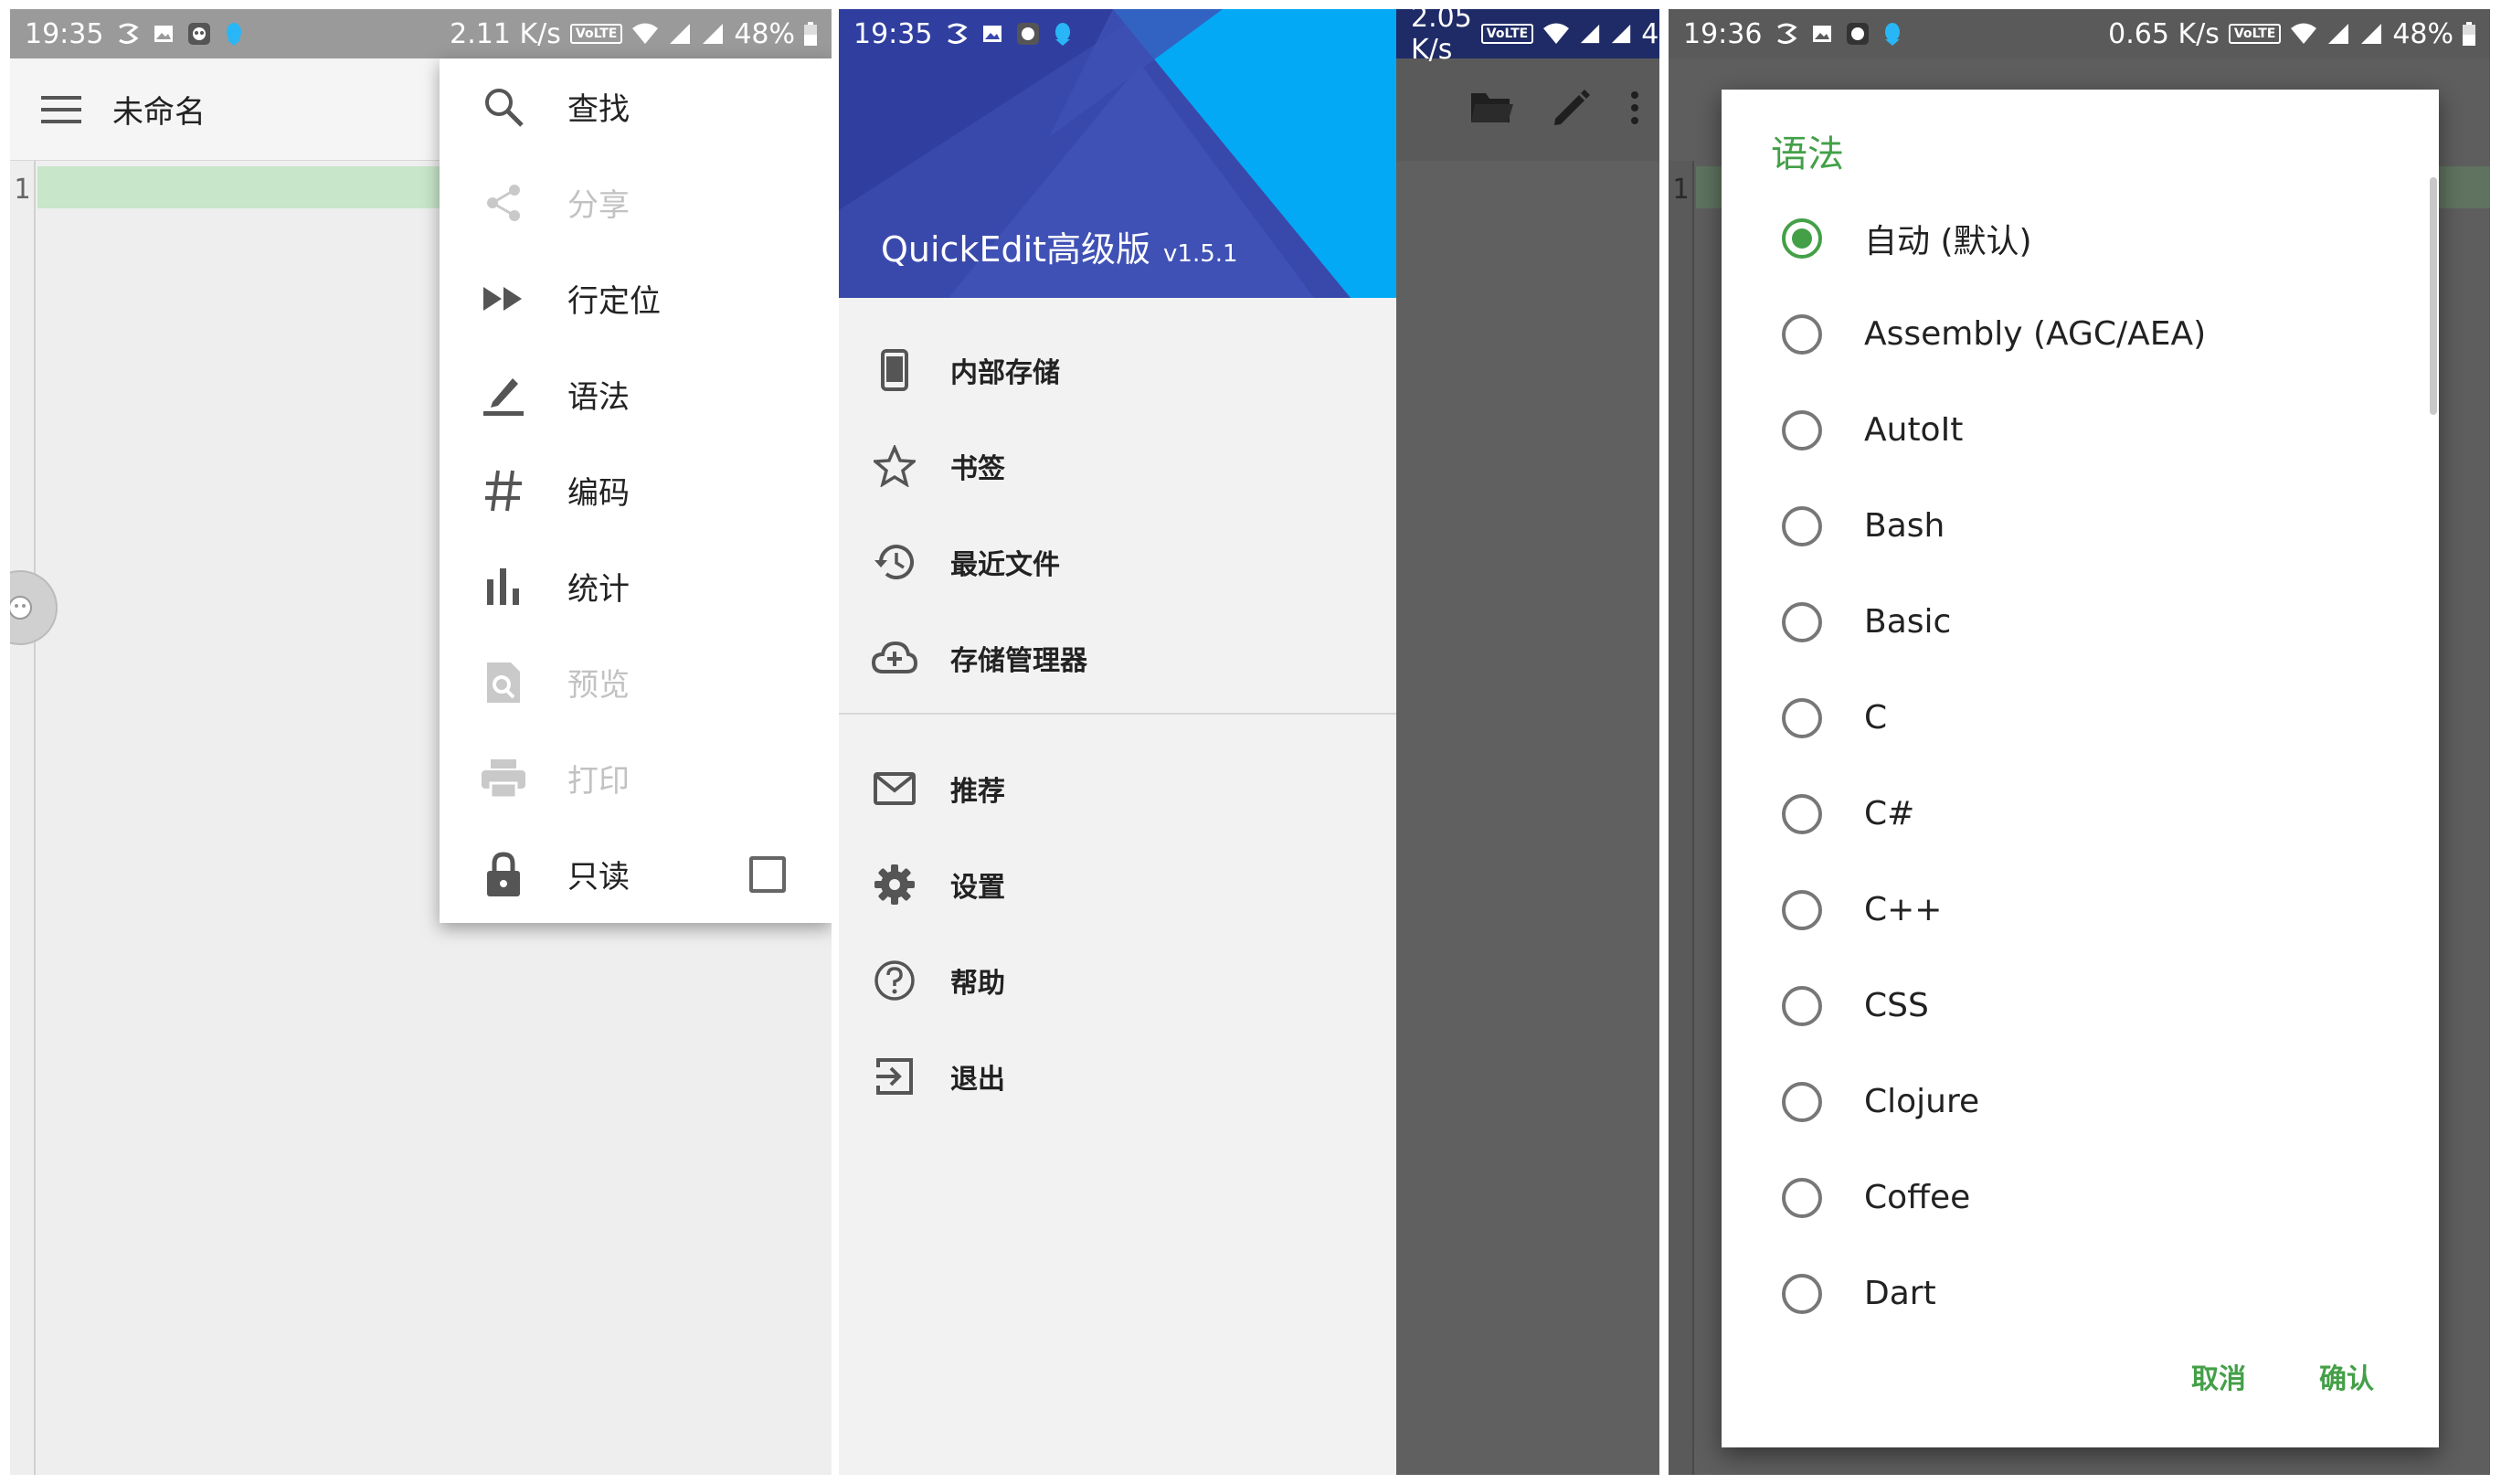 The height and width of the screenshot is (1484, 2501). What do you see at coordinates (2080, 910) in the screenshot?
I see `syntax-option: C++` at bounding box center [2080, 910].